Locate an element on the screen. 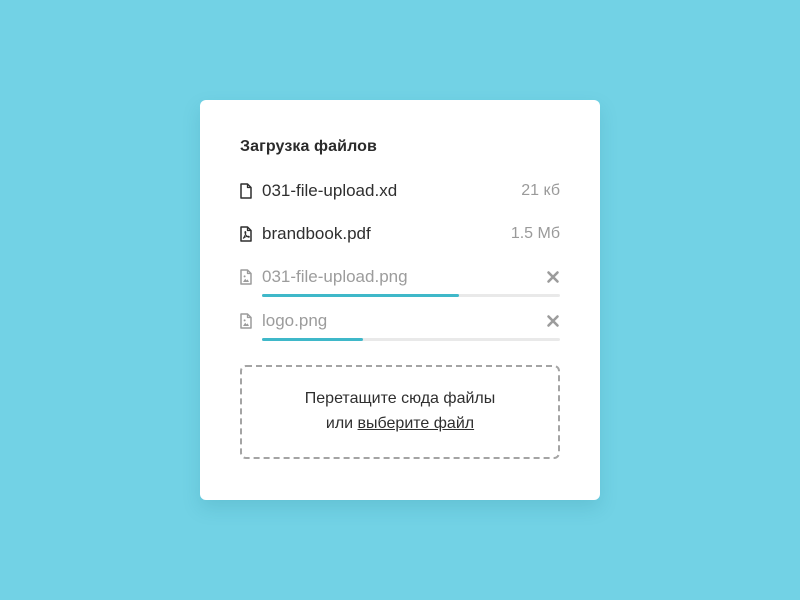 The width and height of the screenshot is (800, 600). dropzone-secondary-line: или выберите файл is located at coordinates (400, 424).